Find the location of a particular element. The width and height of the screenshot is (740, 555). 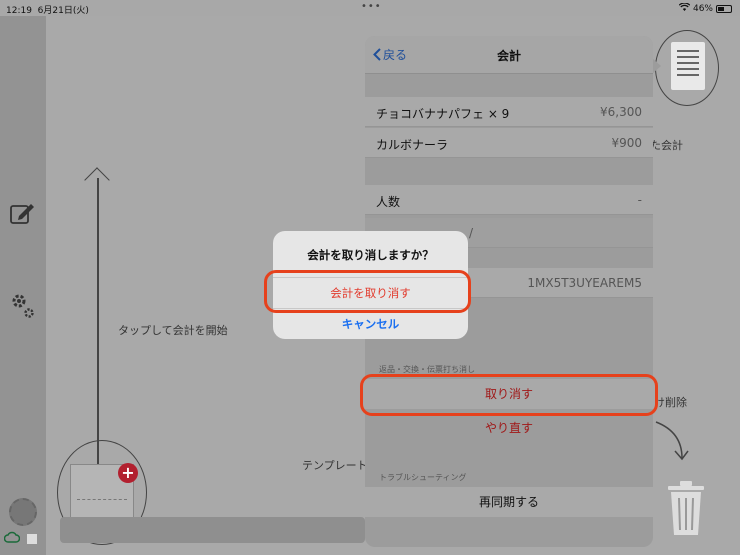

status-bar: 12:19 6月21日(火) ••• 46% is located at coordinates (370, 8).